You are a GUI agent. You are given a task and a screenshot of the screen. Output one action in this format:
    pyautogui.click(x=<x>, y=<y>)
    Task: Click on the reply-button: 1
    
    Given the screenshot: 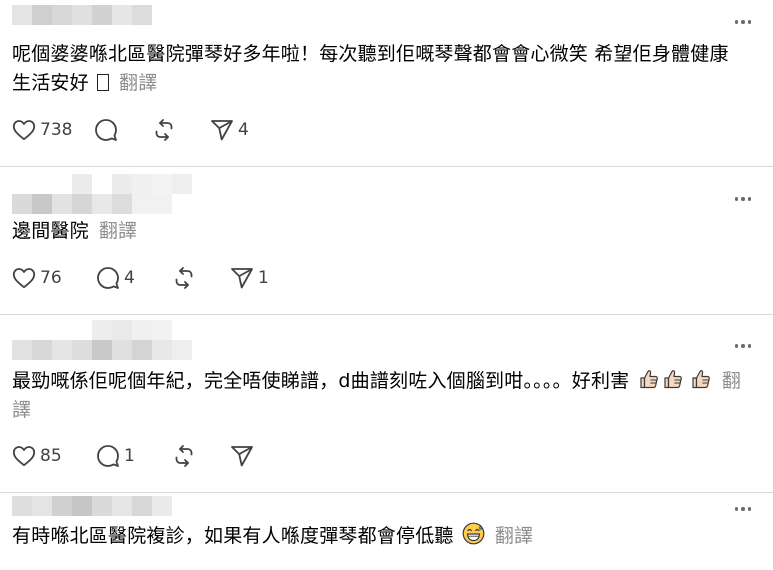 What is the action you would take?
    pyautogui.click(x=134, y=456)
    